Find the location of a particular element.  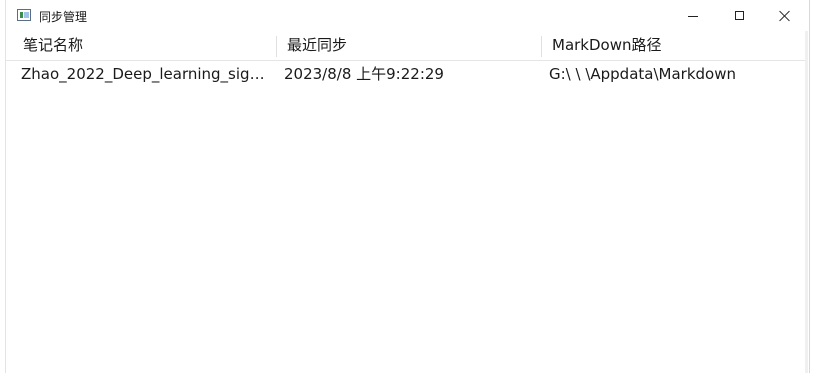

column-header-note-name: 笔记名称 is located at coordinates (143, 45).